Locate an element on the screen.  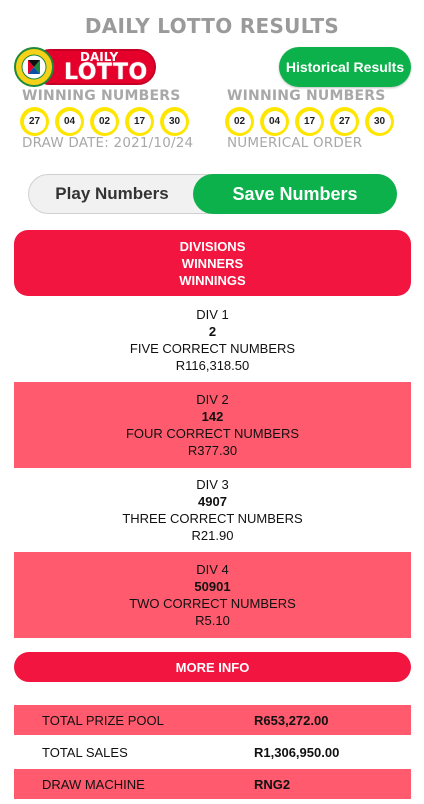
divisions-heading: DIVISIONS is located at coordinates (212, 246).